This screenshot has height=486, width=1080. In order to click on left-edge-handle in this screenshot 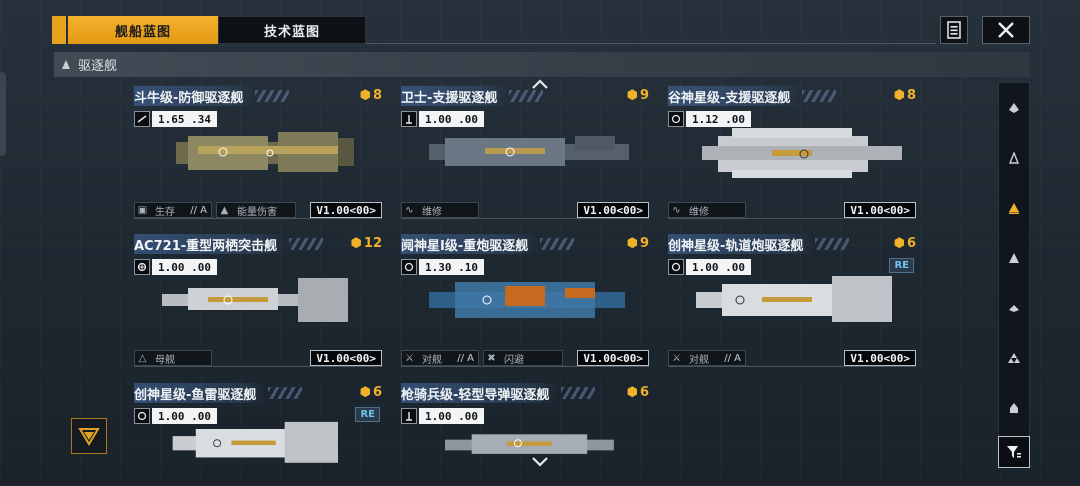, I will do `click(3, 114)`.